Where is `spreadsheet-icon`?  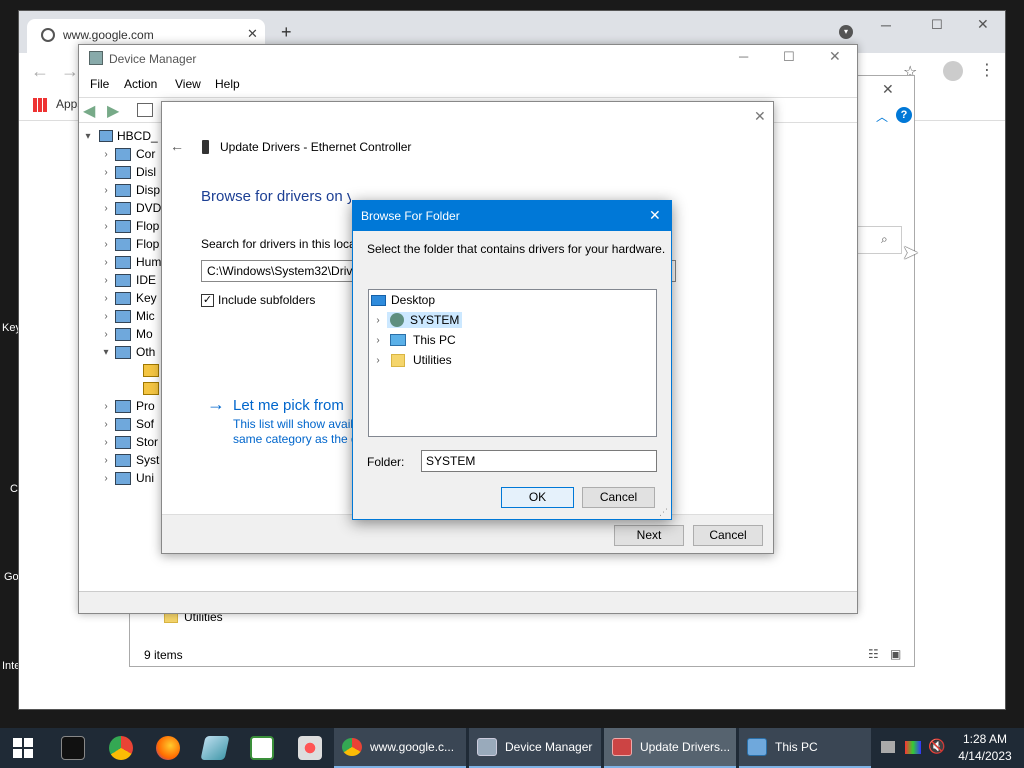
spreadsheet-icon is located at coordinates (262, 748).